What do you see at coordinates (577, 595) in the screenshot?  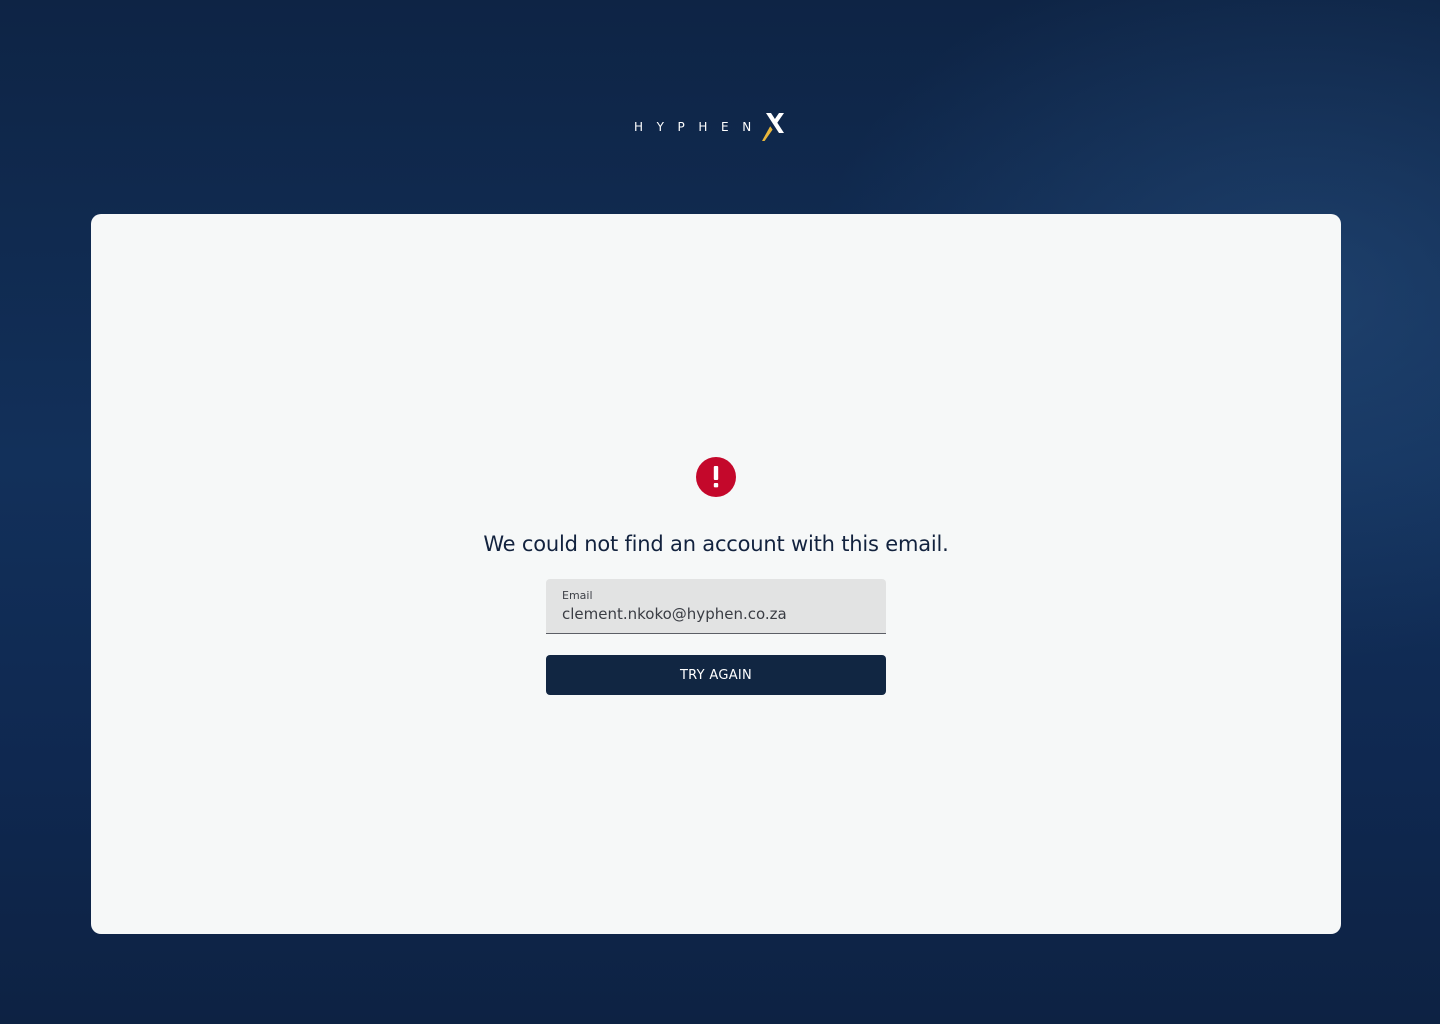 I see `email-field-label: Email` at bounding box center [577, 595].